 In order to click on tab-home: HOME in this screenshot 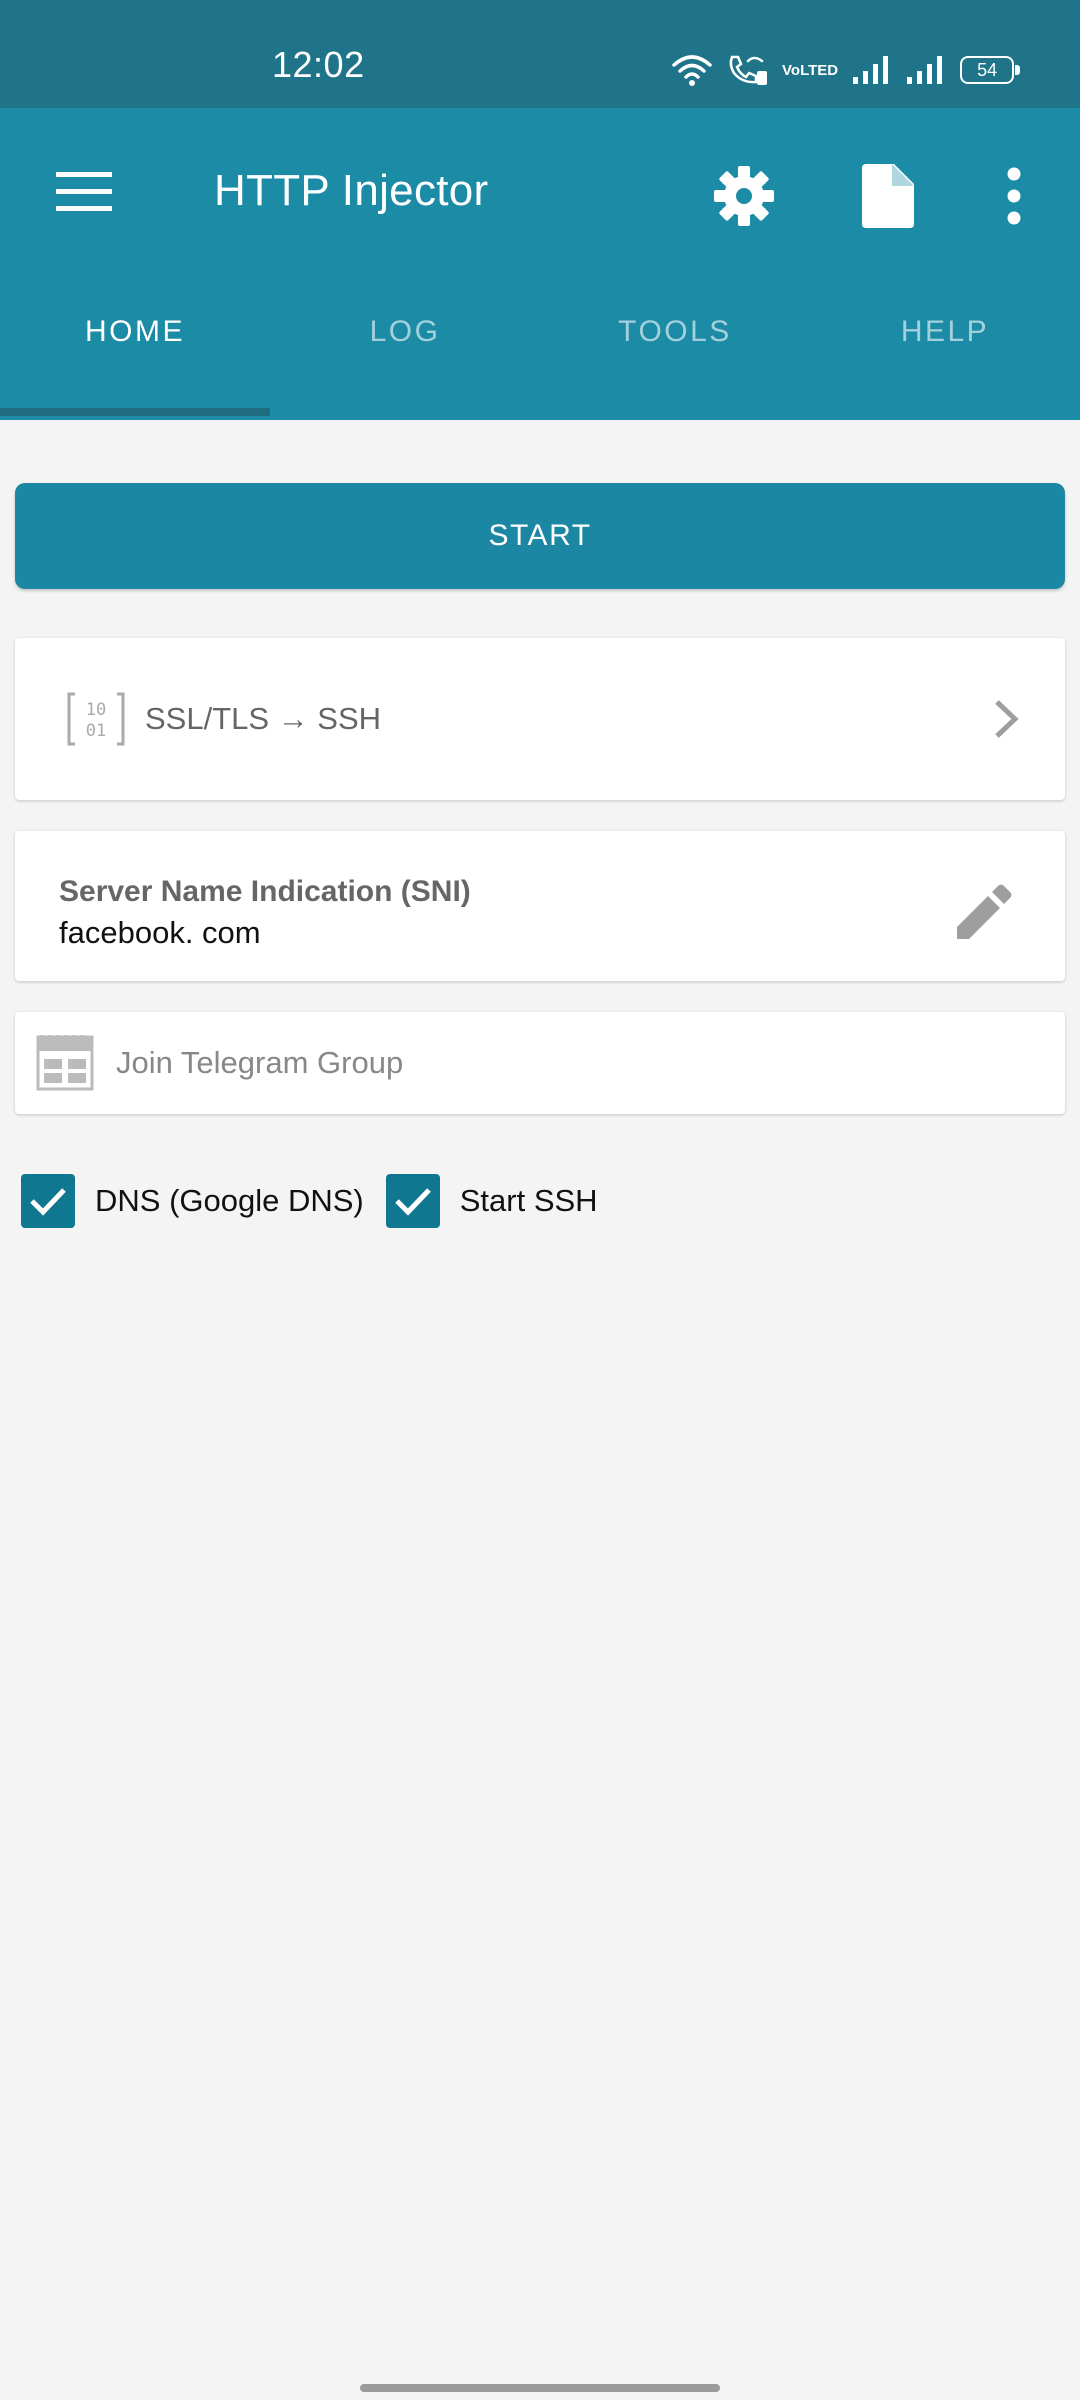, I will do `click(135, 358)`.